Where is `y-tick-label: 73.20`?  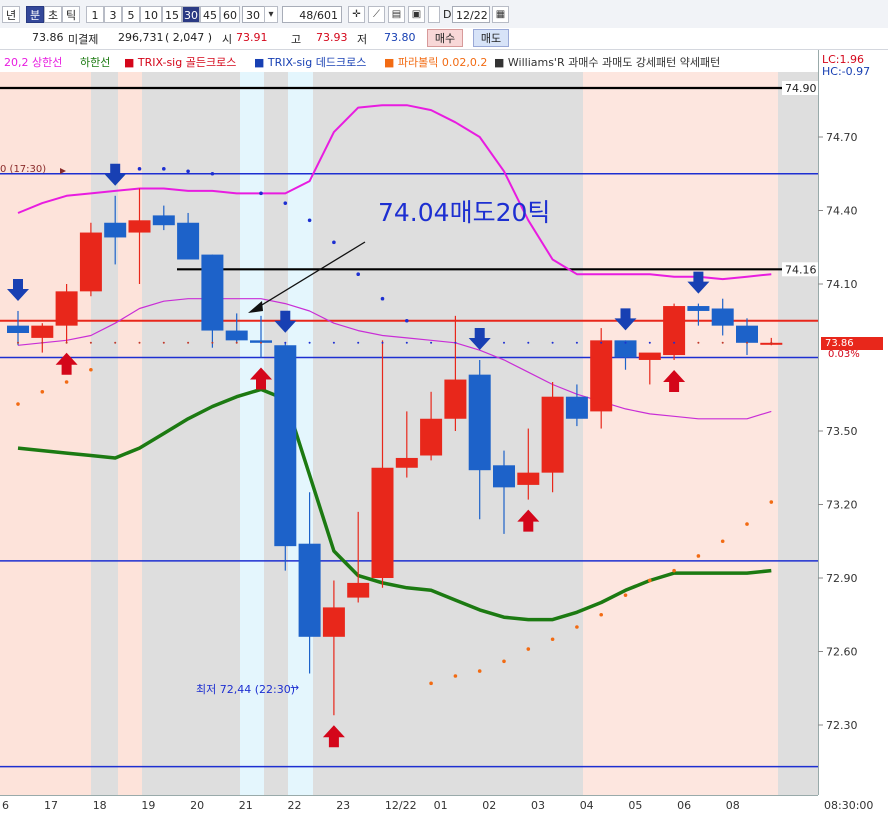 y-tick-label: 73.20 is located at coordinates (842, 505).